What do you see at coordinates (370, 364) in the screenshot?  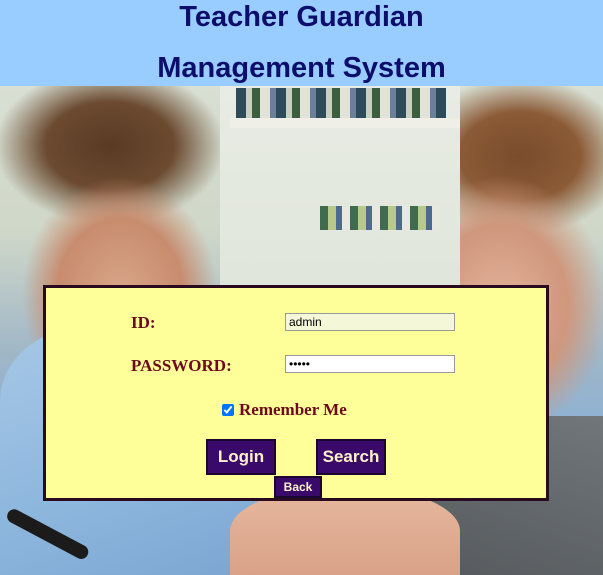 I see `password-input` at bounding box center [370, 364].